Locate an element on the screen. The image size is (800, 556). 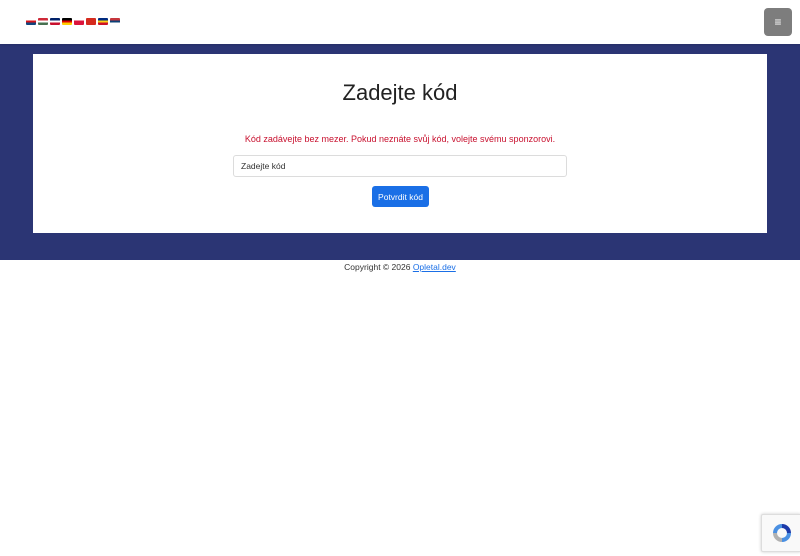
code-input is located at coordinates (400, 166).